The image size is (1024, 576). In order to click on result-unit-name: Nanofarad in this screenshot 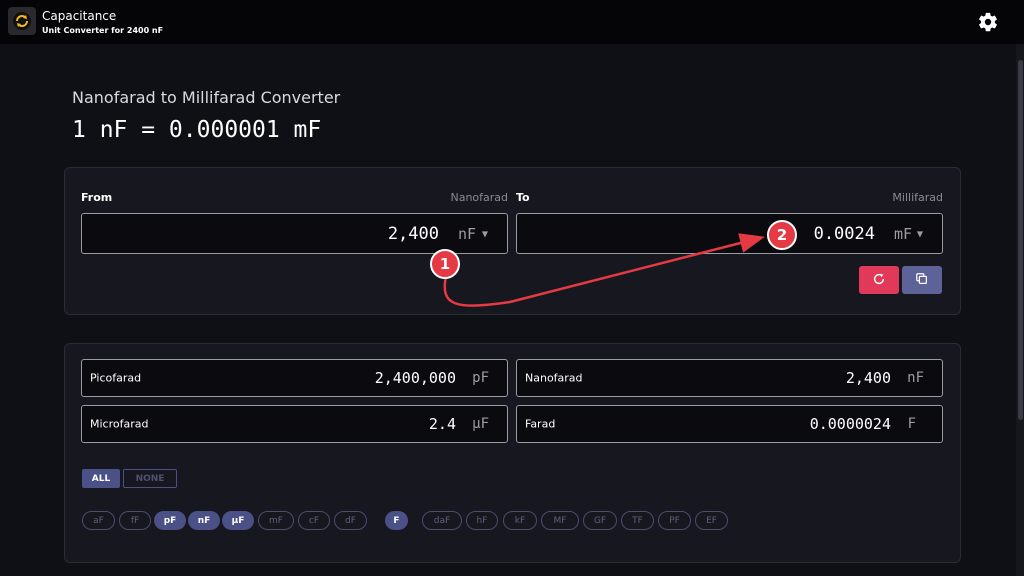, I will do `click(554, 378)`.